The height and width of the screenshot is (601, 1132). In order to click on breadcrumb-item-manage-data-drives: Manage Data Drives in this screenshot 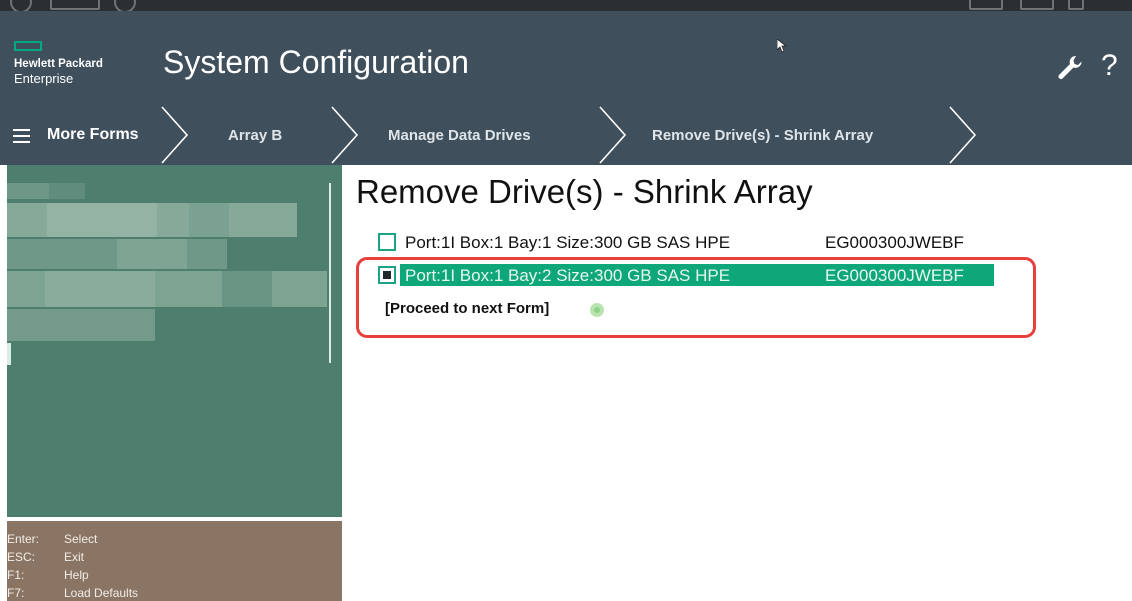, I will do `click(459, 135)`.